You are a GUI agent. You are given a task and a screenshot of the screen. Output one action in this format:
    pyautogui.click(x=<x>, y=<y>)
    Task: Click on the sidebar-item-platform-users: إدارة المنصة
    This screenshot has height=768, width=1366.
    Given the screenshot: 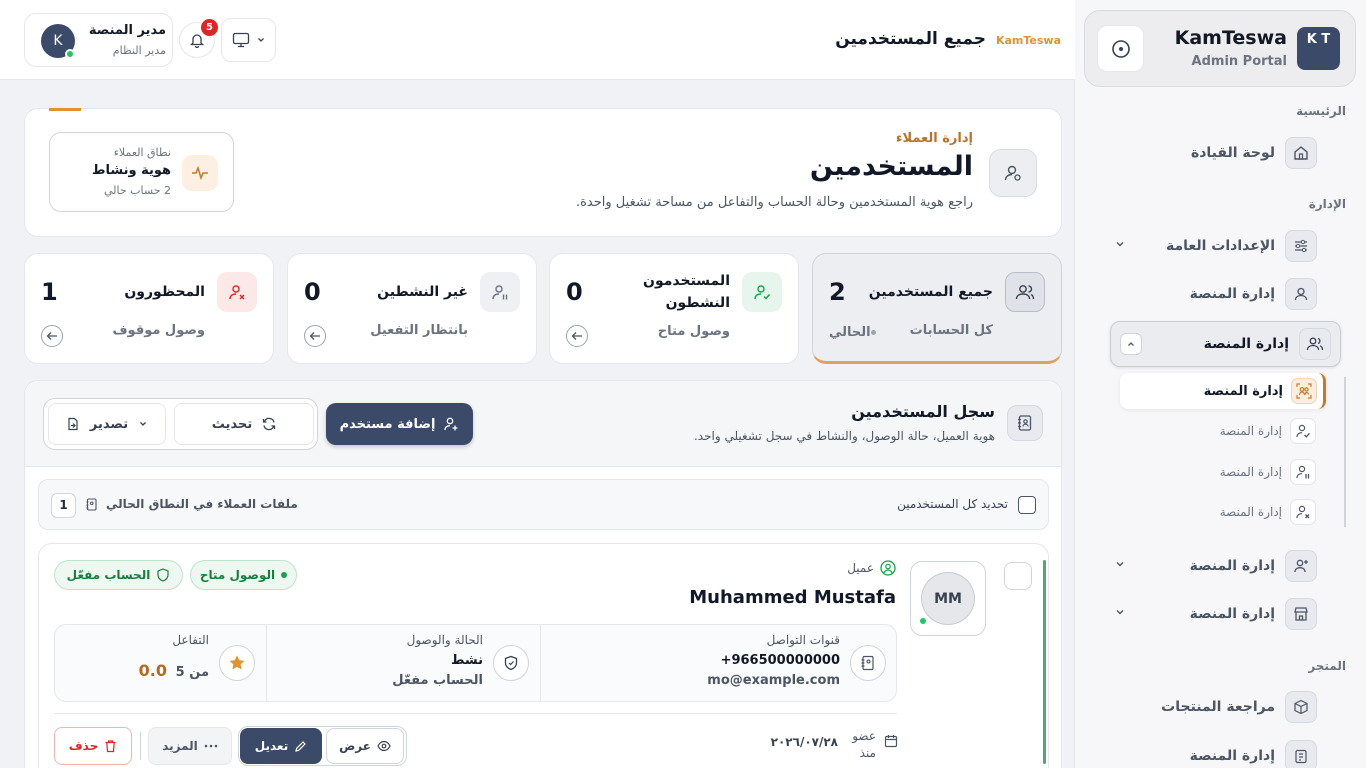 What is the action you would take?
    pyautogui.click(x=1225, y=344)
    